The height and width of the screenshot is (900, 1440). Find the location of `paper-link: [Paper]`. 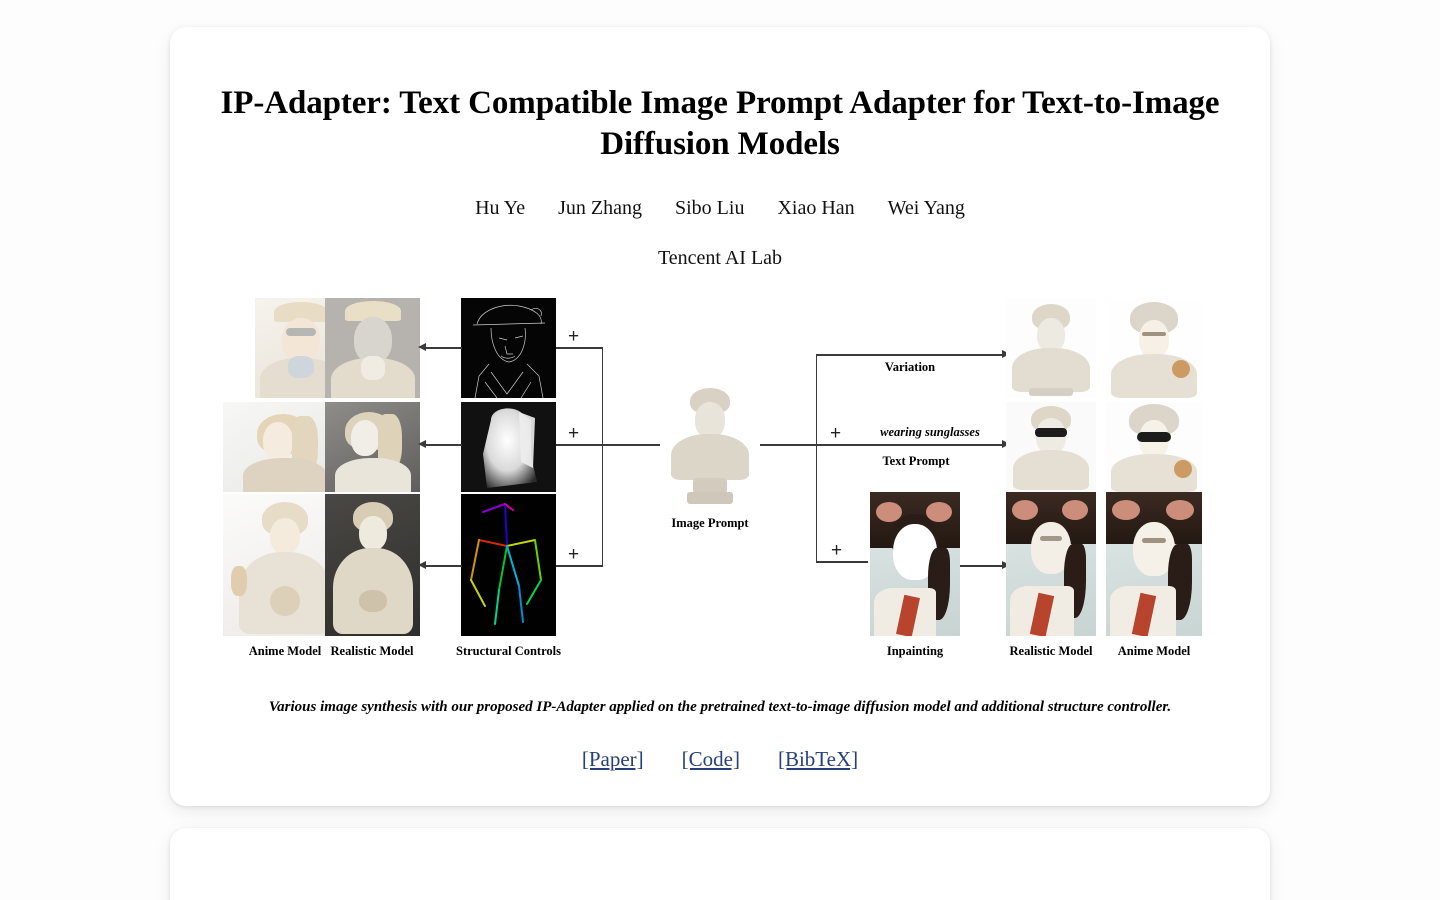

paper-link: [Paper] is located at coordinates (613, 759).